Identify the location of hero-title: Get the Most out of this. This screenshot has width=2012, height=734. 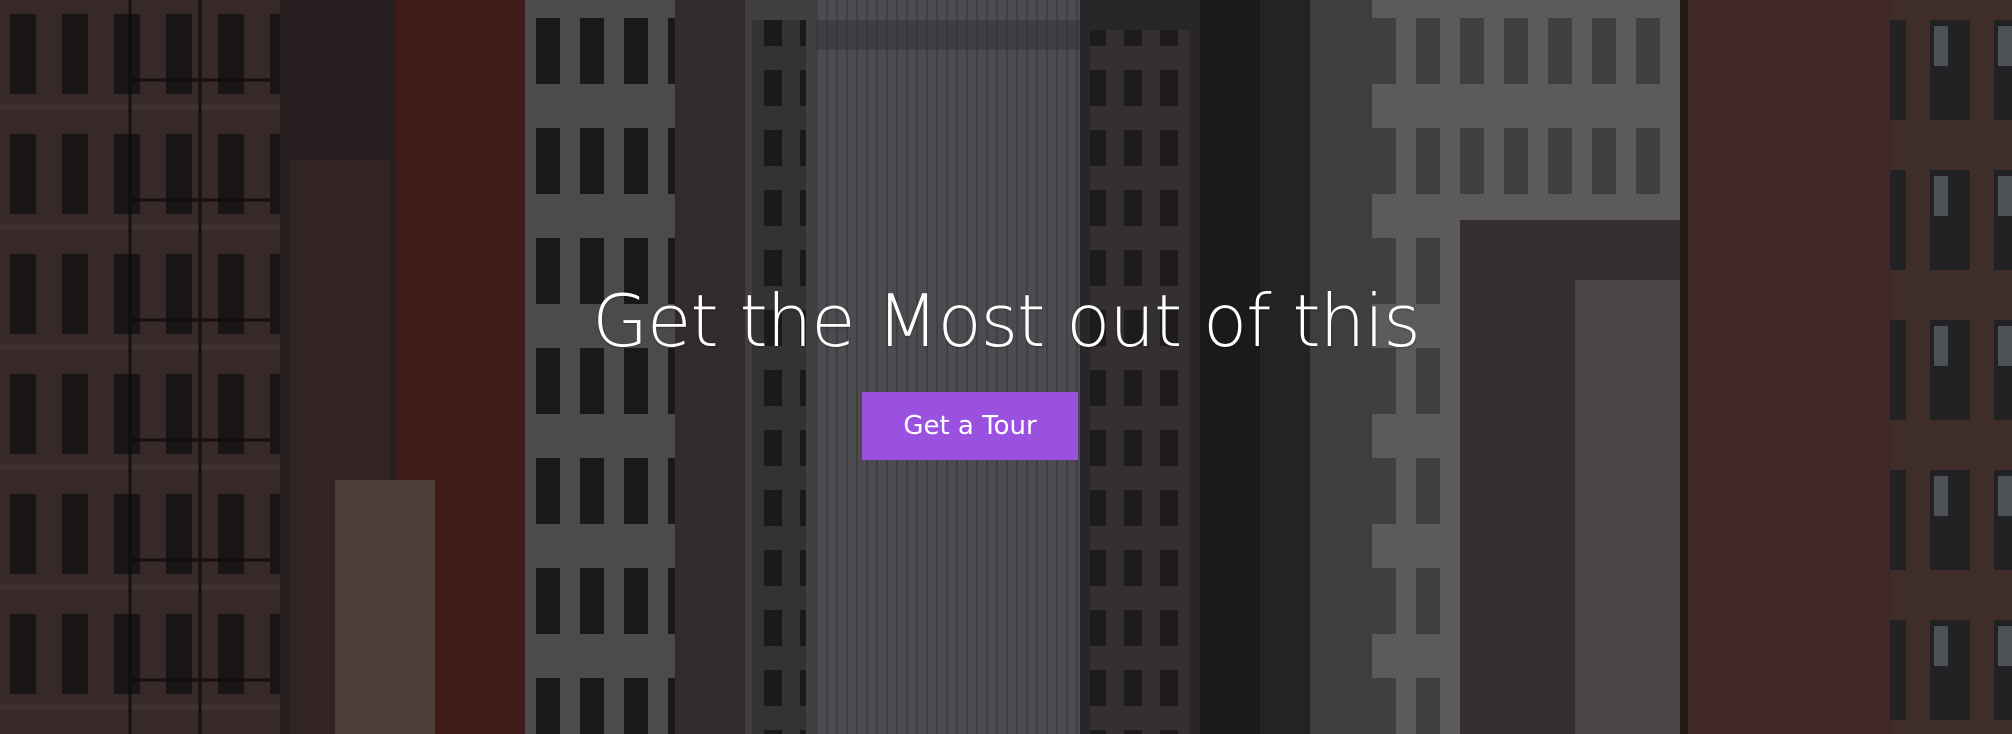
(1006, 321).